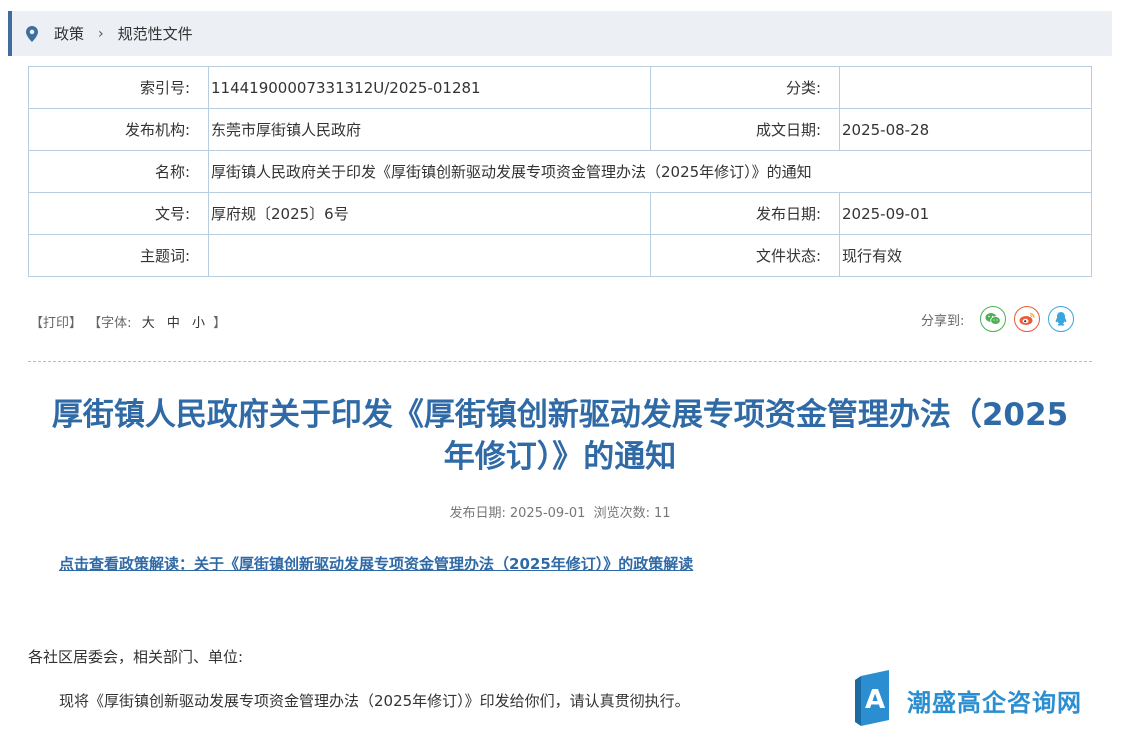 The image size is (1123, 734). I want to click on breadcrumb-item-normative-docs: 规范性文件, so click(155, 33).